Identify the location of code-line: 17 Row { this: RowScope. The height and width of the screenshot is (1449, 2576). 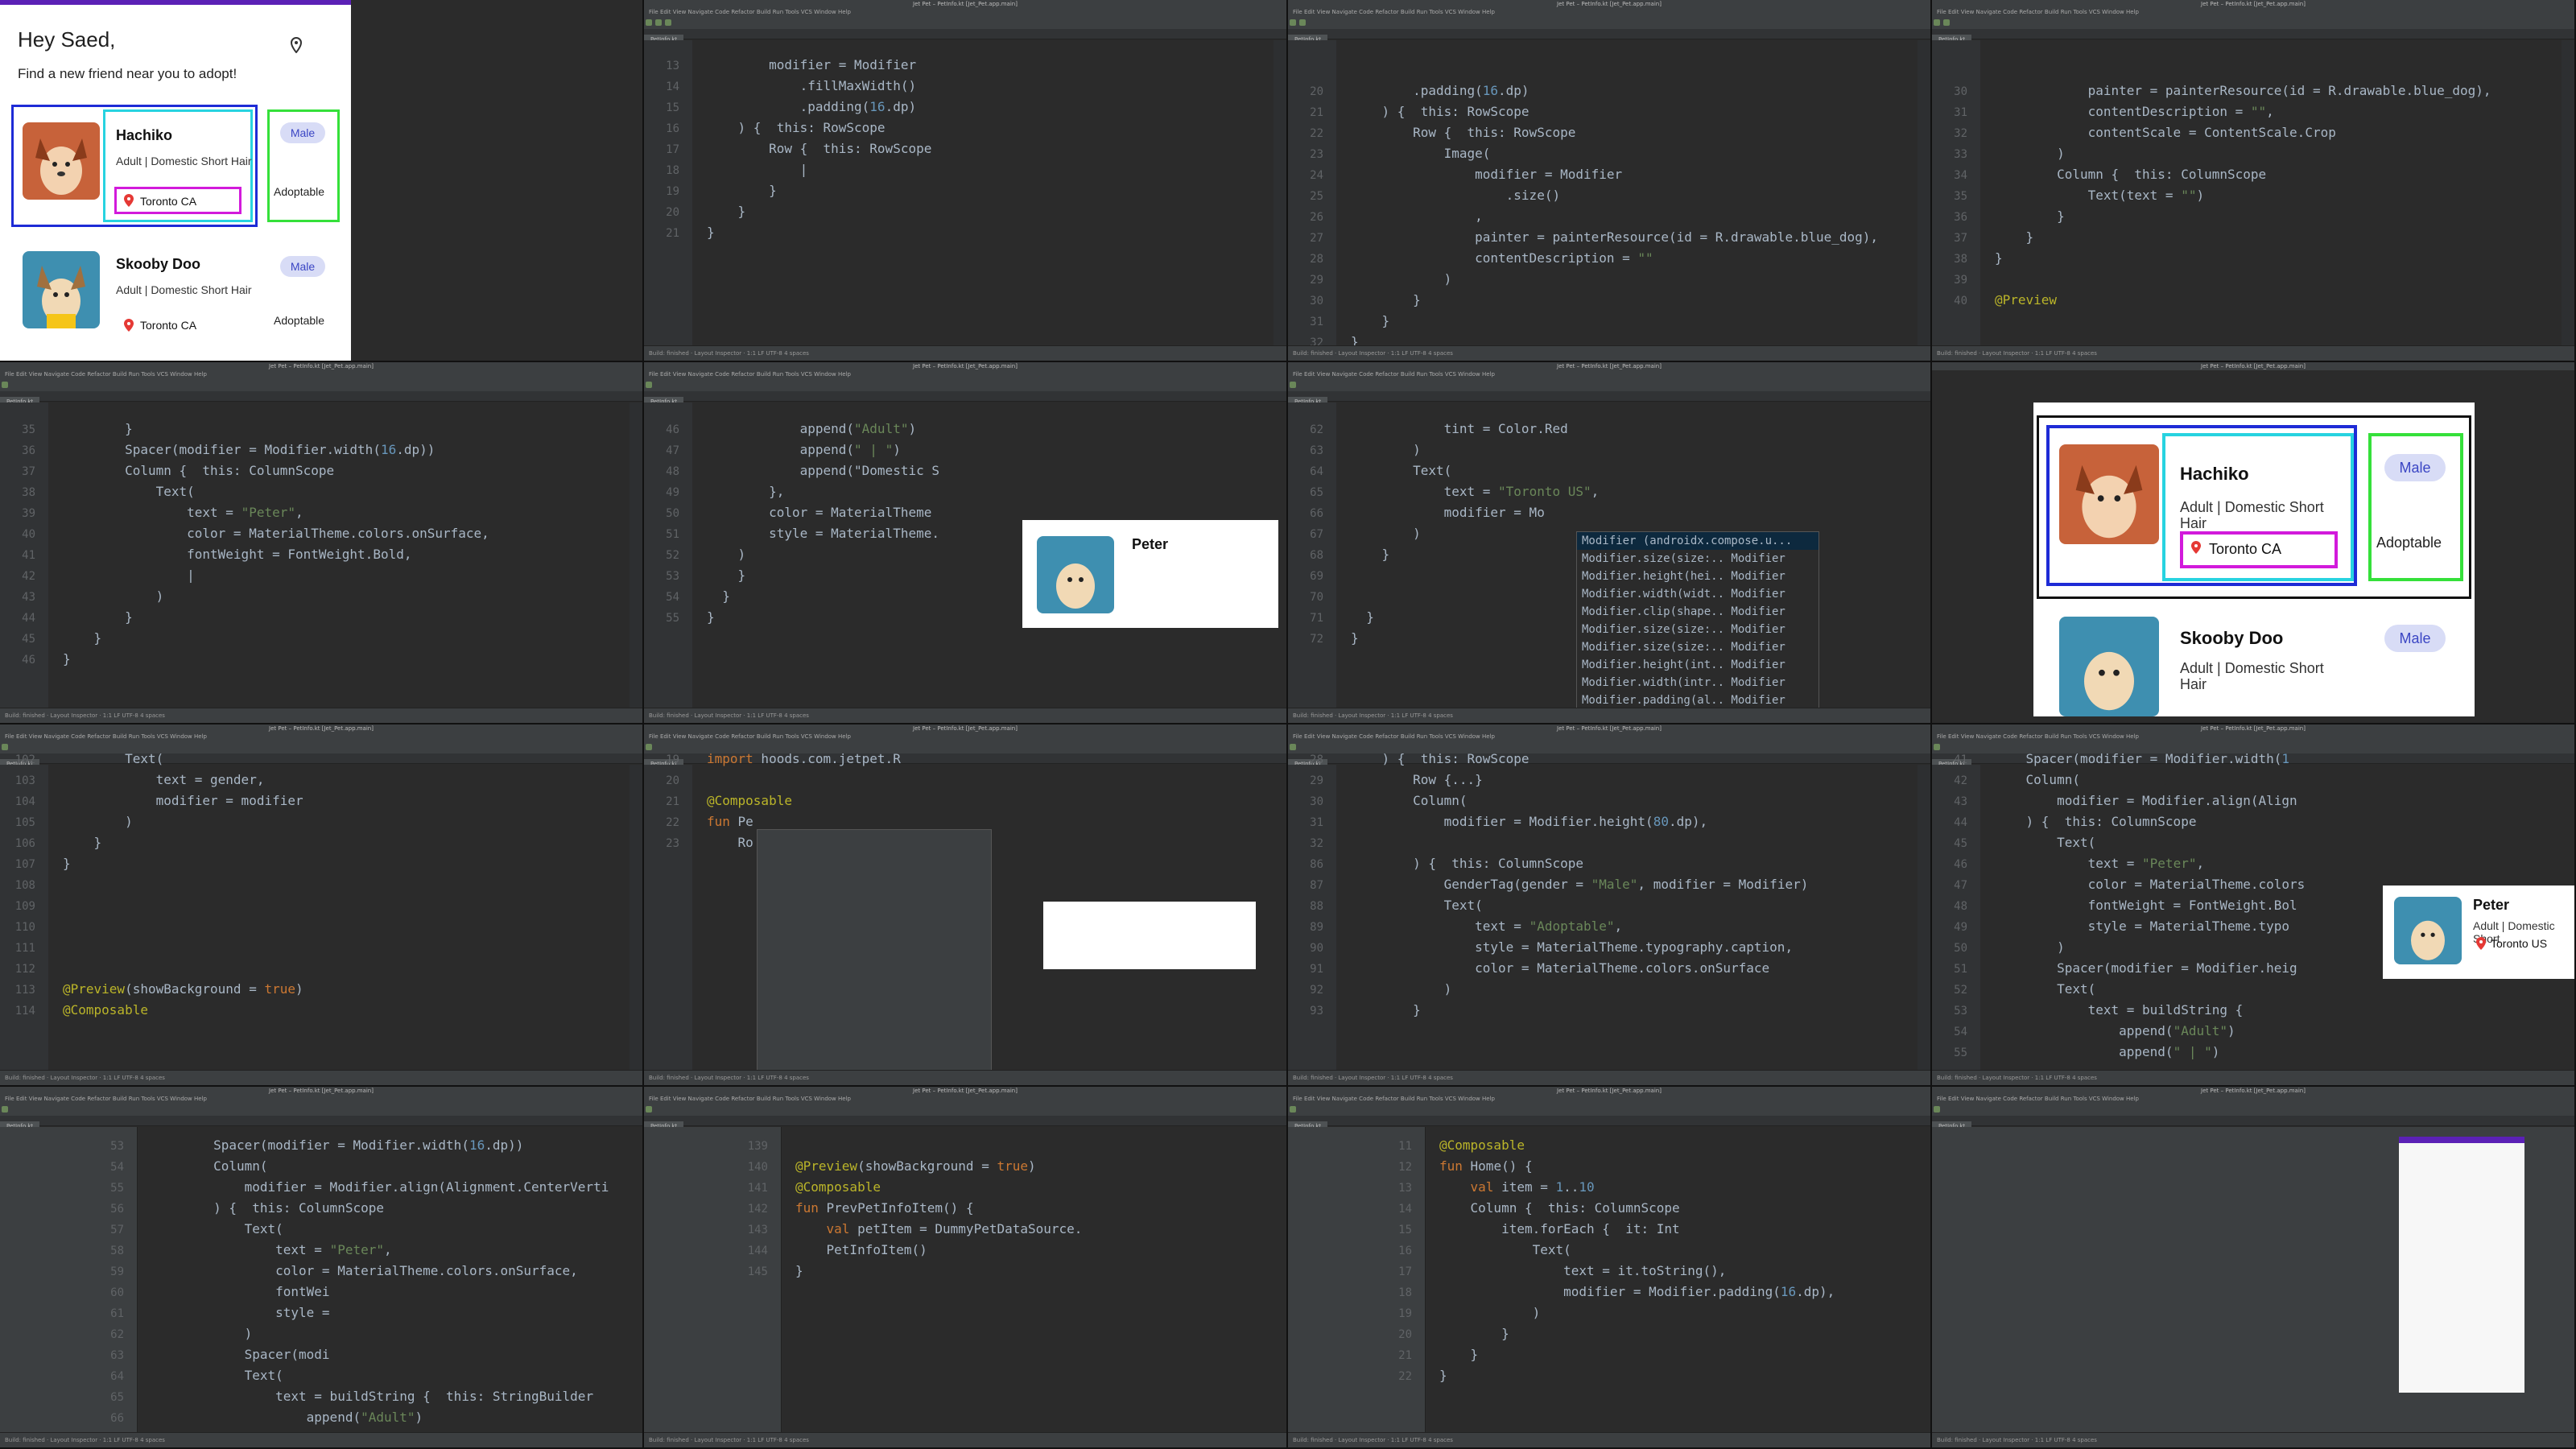
(965, 148).